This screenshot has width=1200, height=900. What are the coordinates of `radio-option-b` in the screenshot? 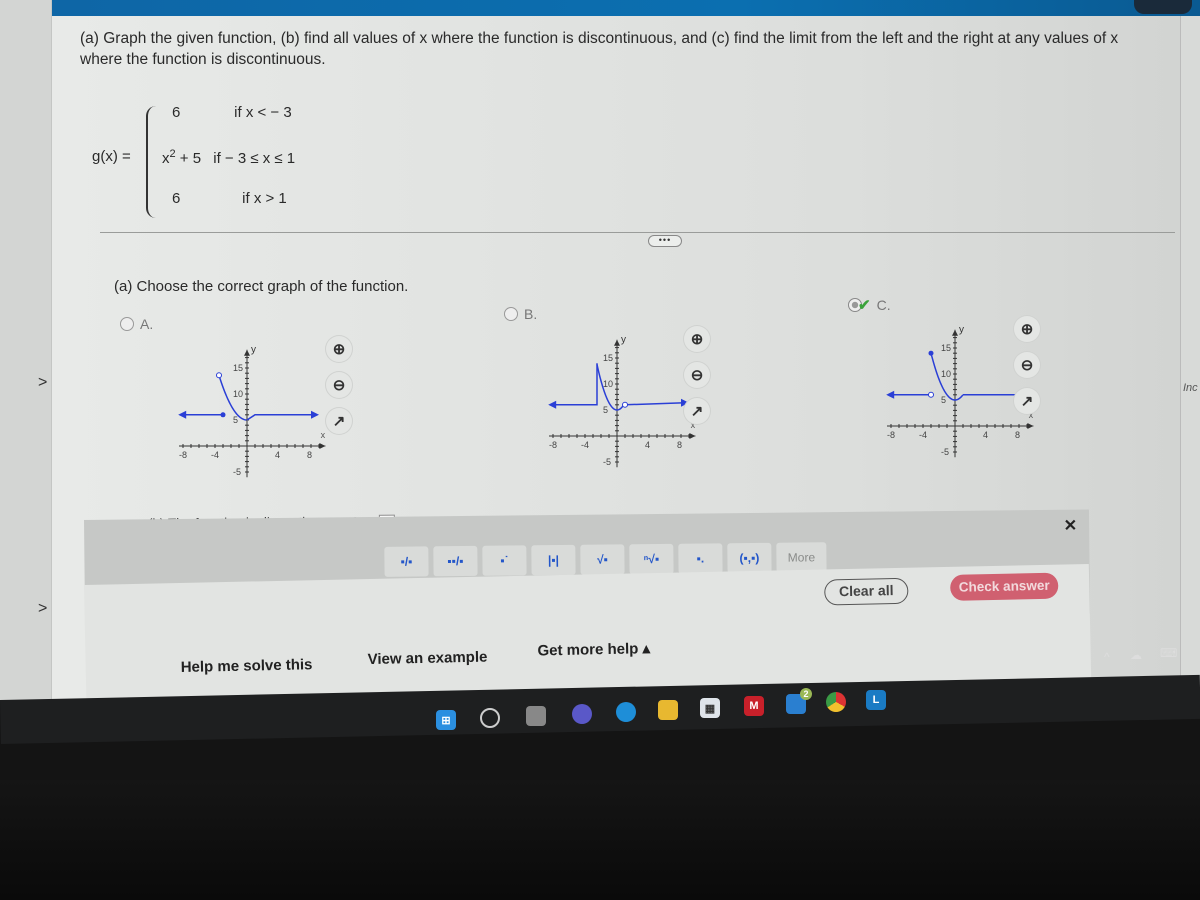 It's located at (511, 314).